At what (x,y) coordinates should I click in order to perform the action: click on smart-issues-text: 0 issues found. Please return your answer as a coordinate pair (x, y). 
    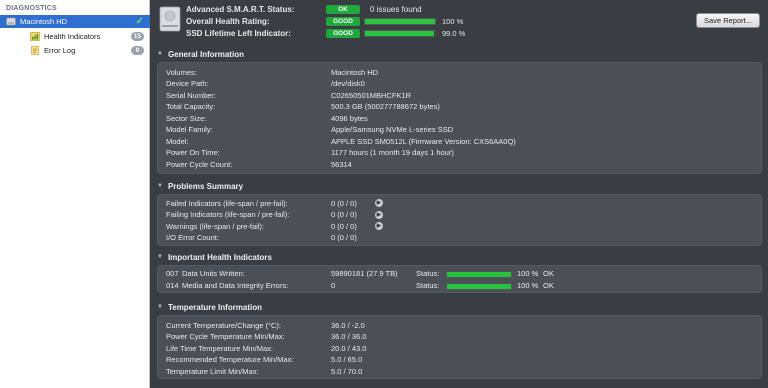
    Looking at the image, I should click on (396, 9).